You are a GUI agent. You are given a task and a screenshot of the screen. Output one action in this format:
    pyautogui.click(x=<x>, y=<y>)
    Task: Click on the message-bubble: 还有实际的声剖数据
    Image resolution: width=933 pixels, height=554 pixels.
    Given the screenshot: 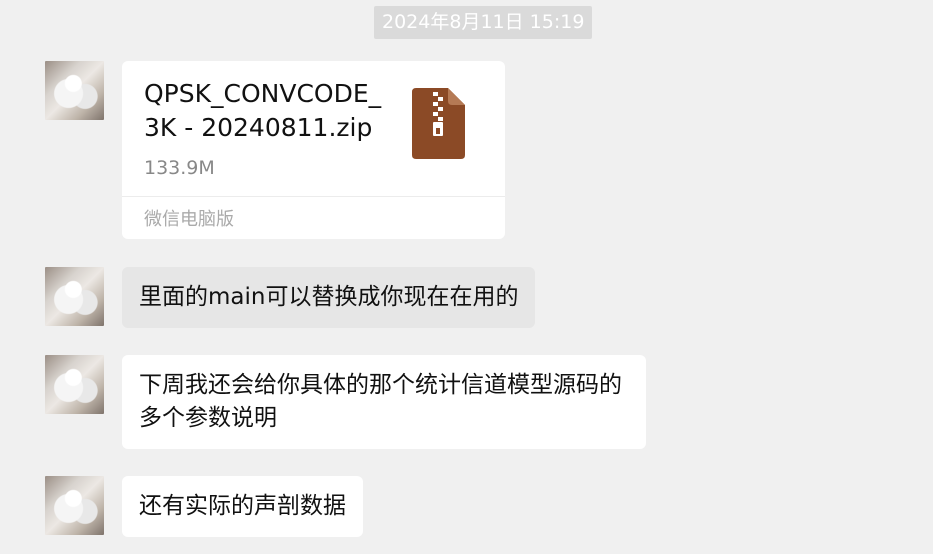 What is the action you would take?
    pyautogui.click(x=242, y=506)
    